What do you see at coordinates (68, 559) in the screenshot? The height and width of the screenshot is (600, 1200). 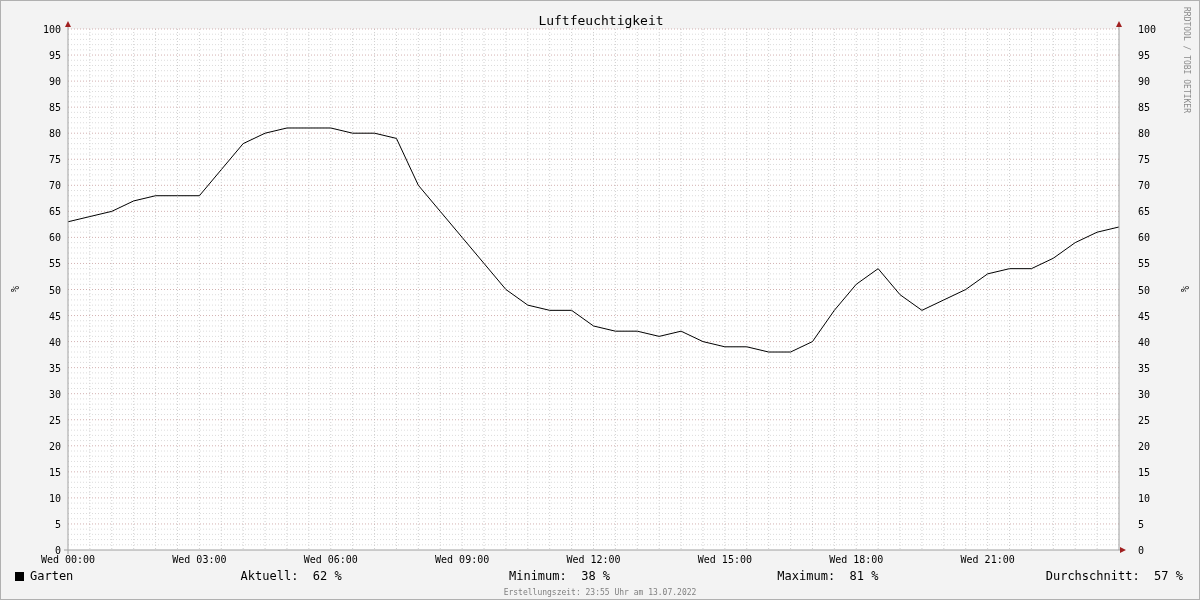 I see `x-tick-label: Wed 00:00` at bounding box center [68, 559].